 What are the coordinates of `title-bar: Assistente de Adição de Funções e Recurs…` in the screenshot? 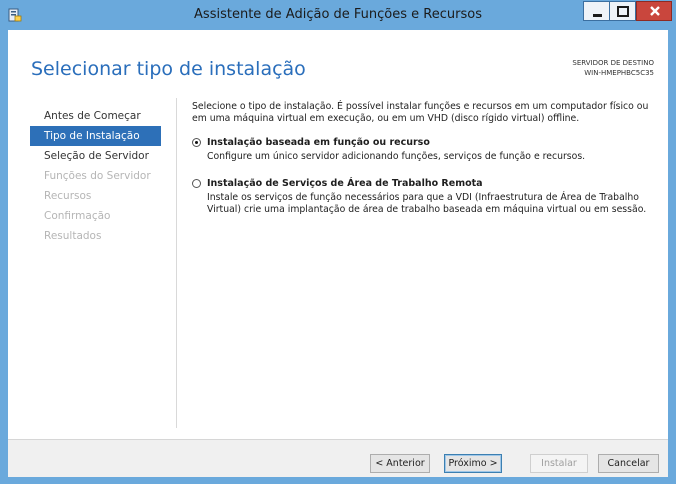 It's located at (338, 15).